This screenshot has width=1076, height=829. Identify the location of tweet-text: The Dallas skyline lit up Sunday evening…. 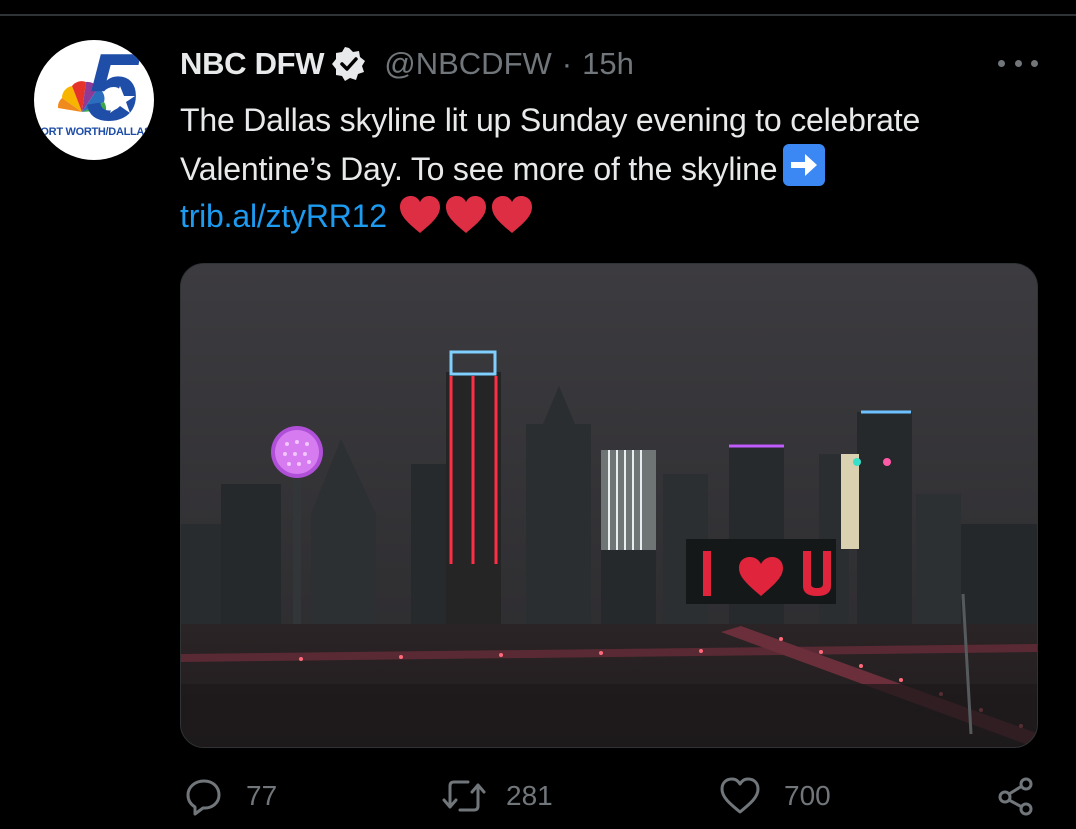
(615, 168).